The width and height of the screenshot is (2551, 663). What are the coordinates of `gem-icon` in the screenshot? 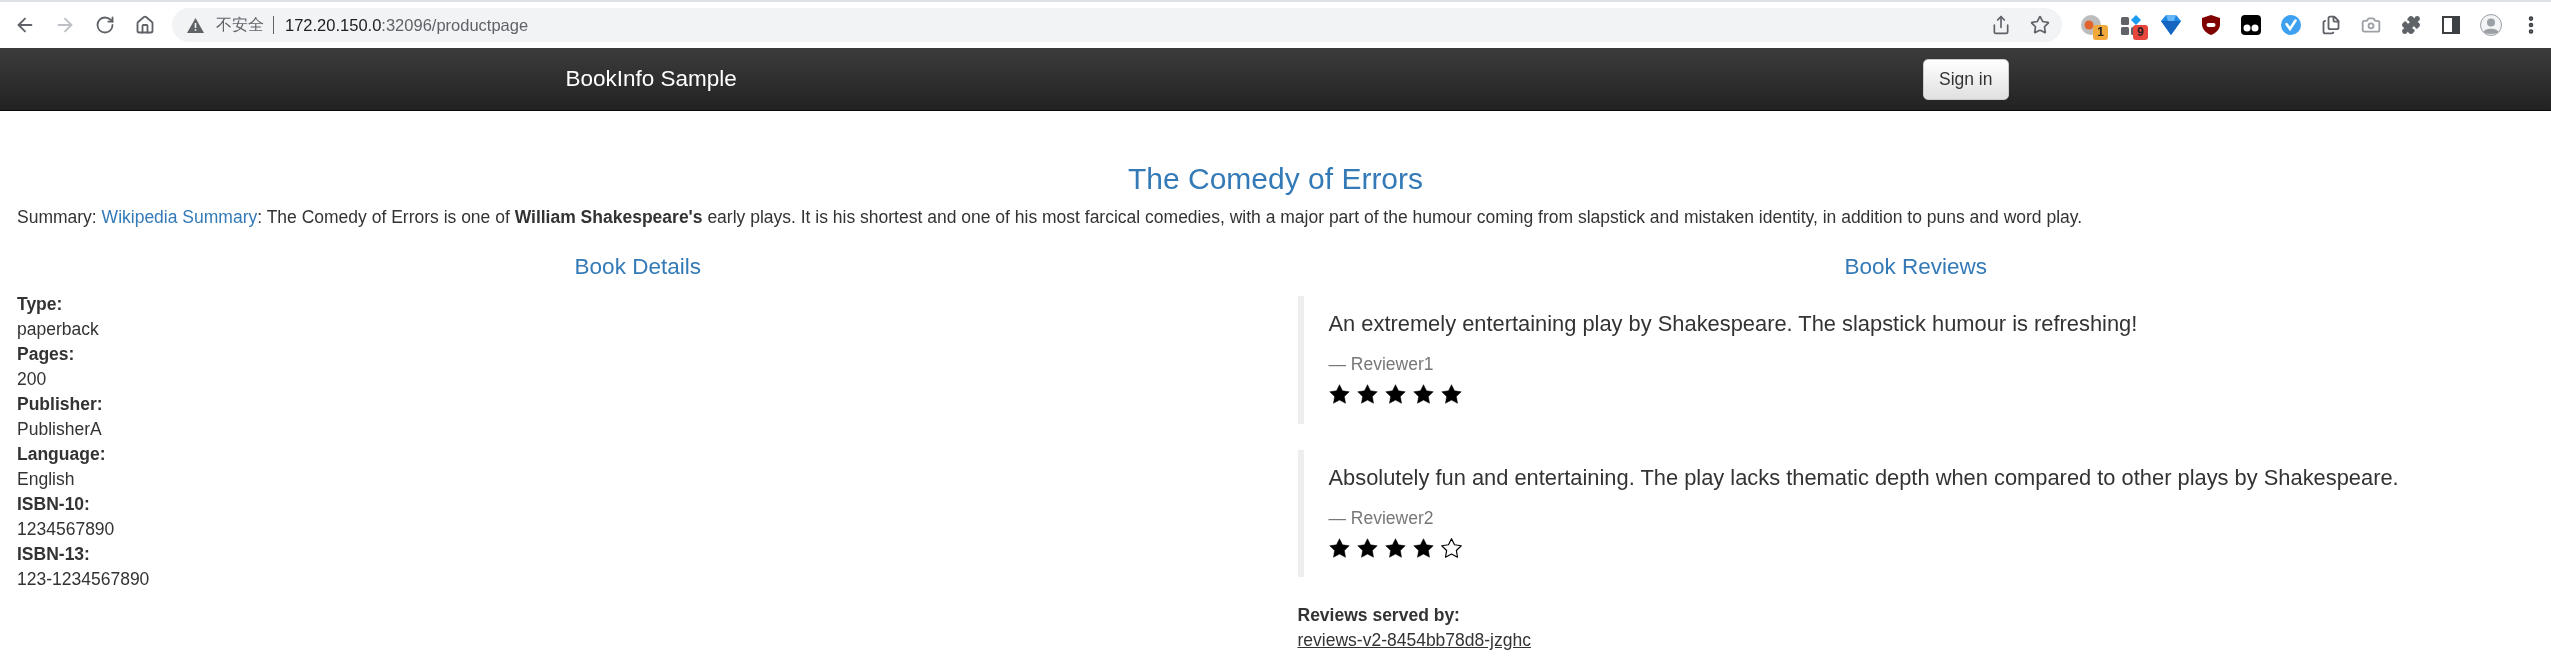 It's located at (2171, 25).